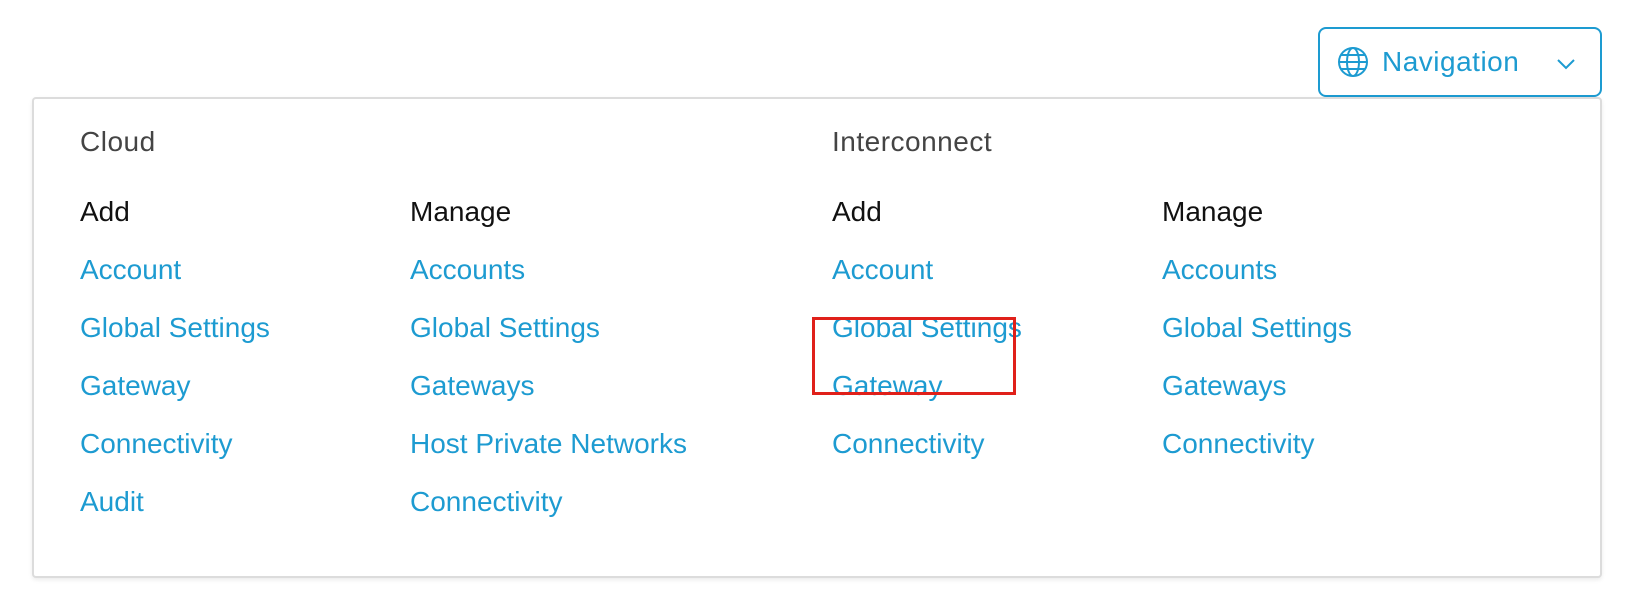 The image size is (1628, 616). I want to click on cloud-manage-connectivity-link: Connectivity, so click(486, 502).